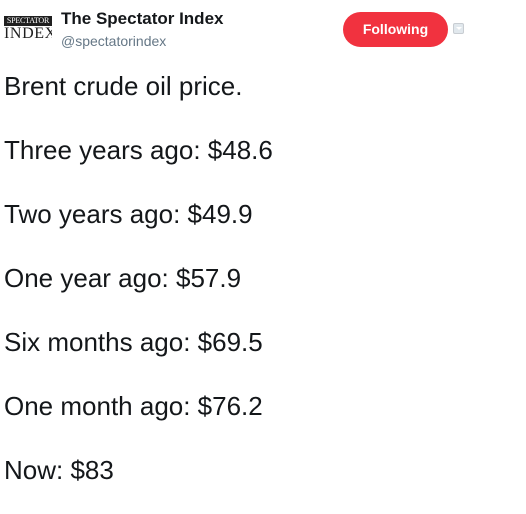 This screenshot has height=514, width=526. What do you see at coordinates (142, 19) in the screenshot?
I see `display-name: The Spectator Index` at bounding box center [142, 19].